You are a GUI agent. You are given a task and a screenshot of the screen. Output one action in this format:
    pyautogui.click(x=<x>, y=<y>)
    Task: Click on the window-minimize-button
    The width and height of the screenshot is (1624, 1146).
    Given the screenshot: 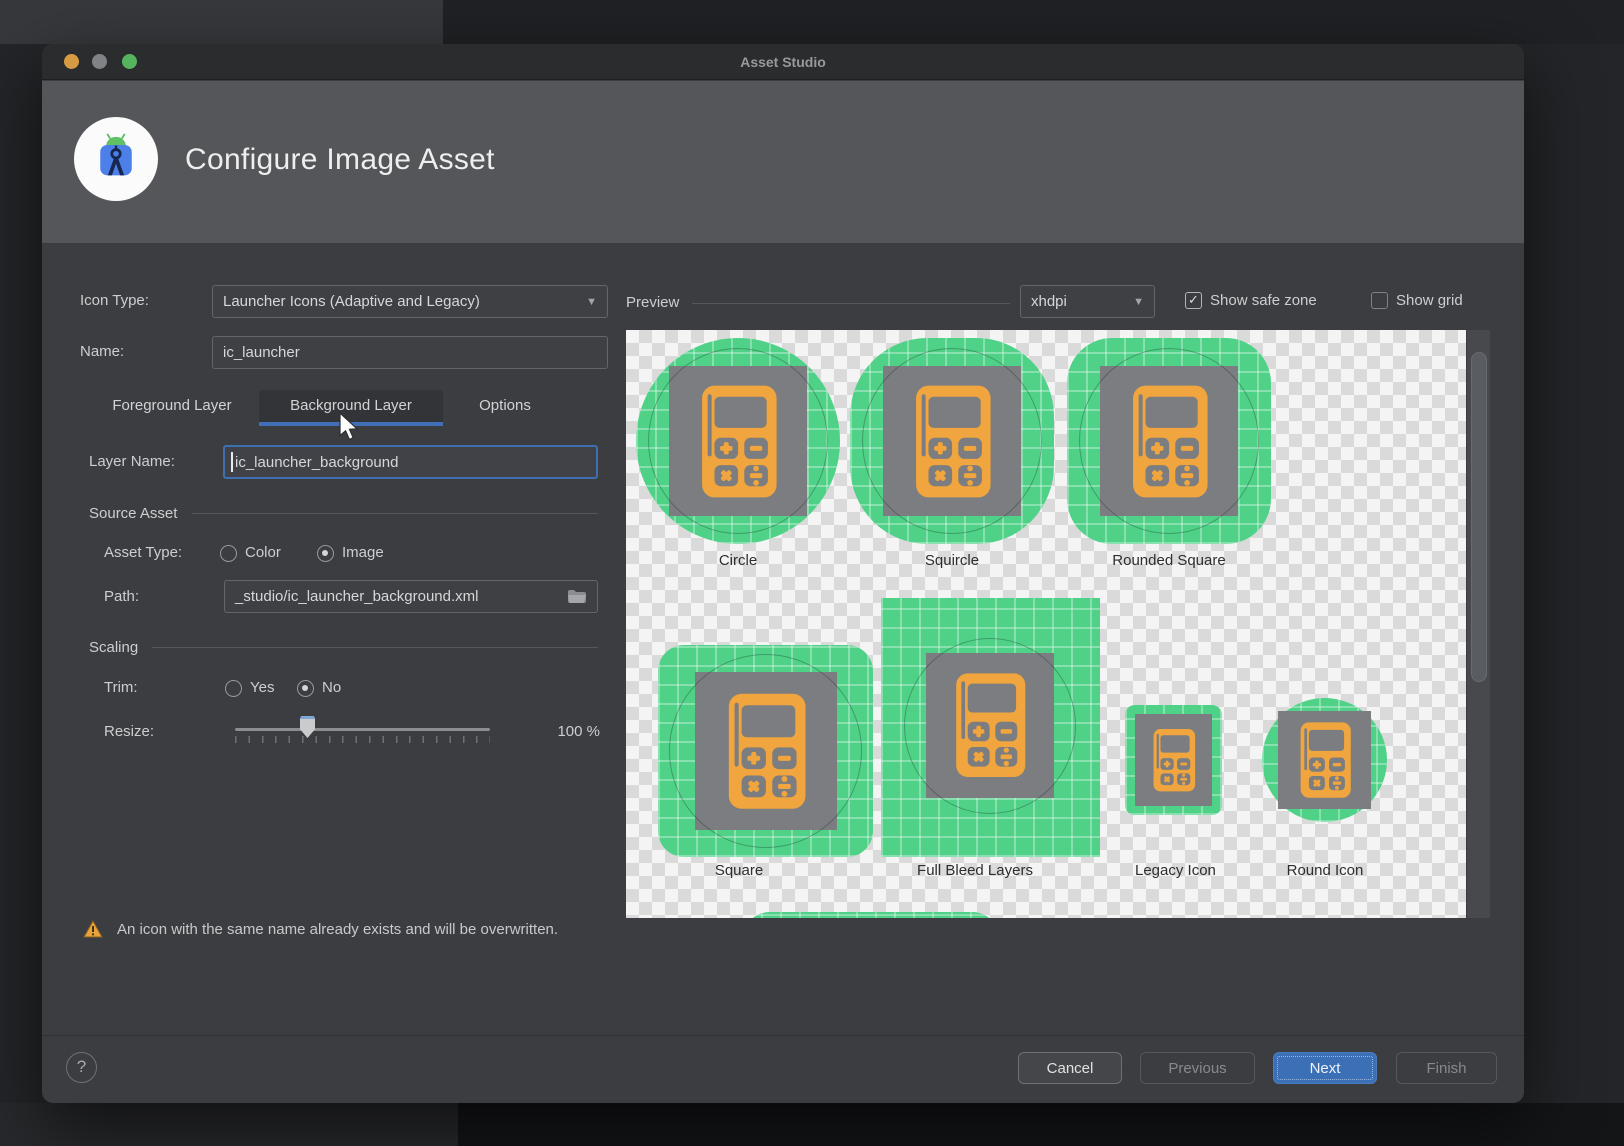 What is the action you would take?
    pyautogui.click(x=99, y=61)
    